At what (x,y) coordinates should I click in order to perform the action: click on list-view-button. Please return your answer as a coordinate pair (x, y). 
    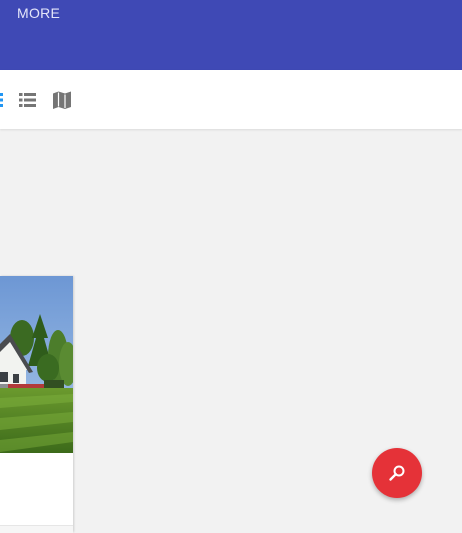
    Looking at the image, I should click on (28, 100).